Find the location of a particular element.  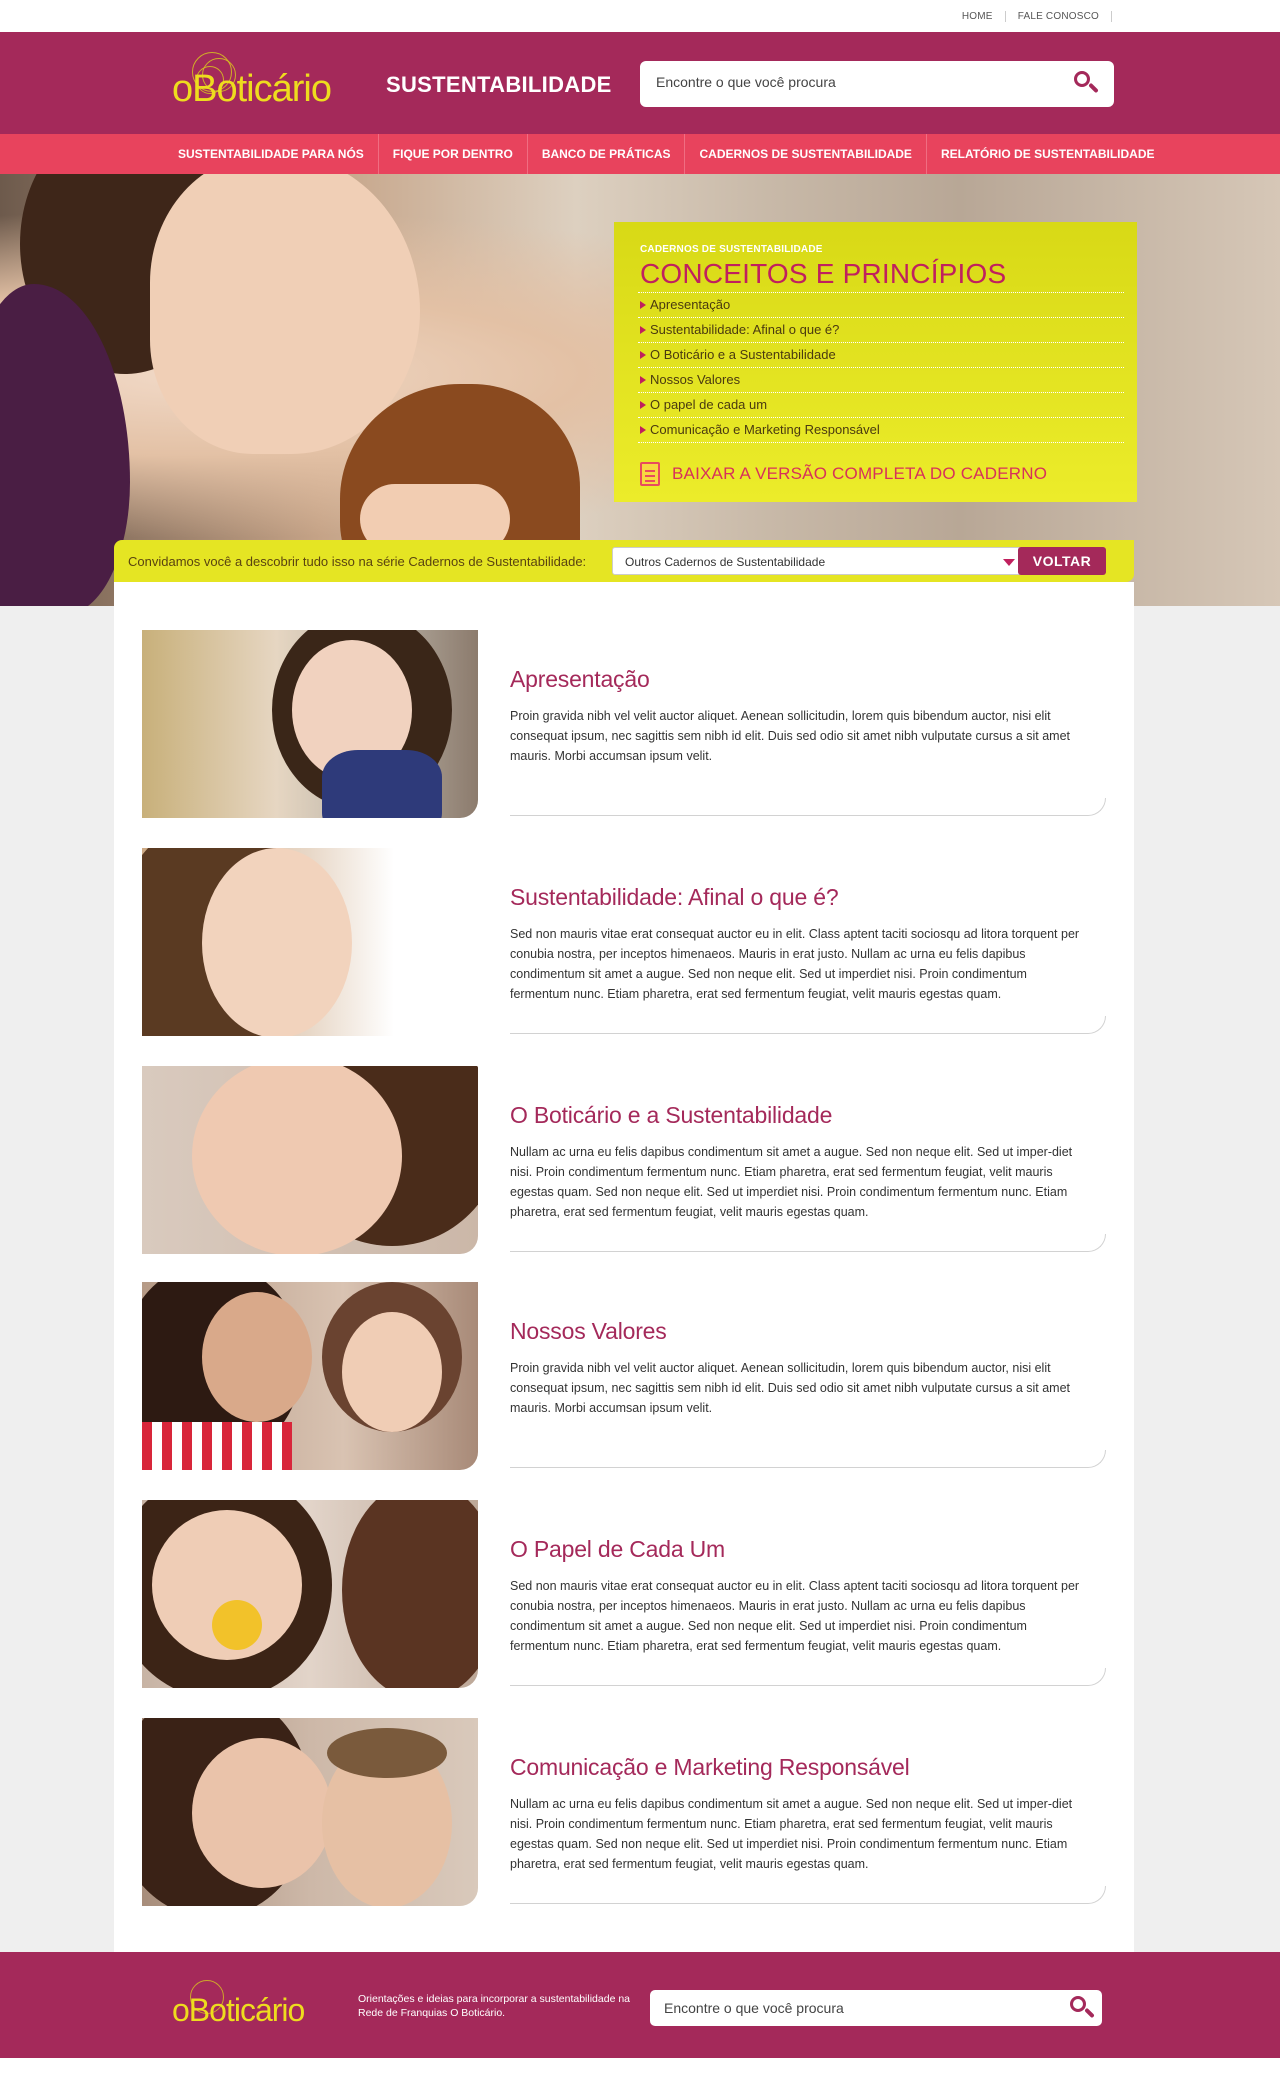

document-icon is located at coordinates (650, 474).